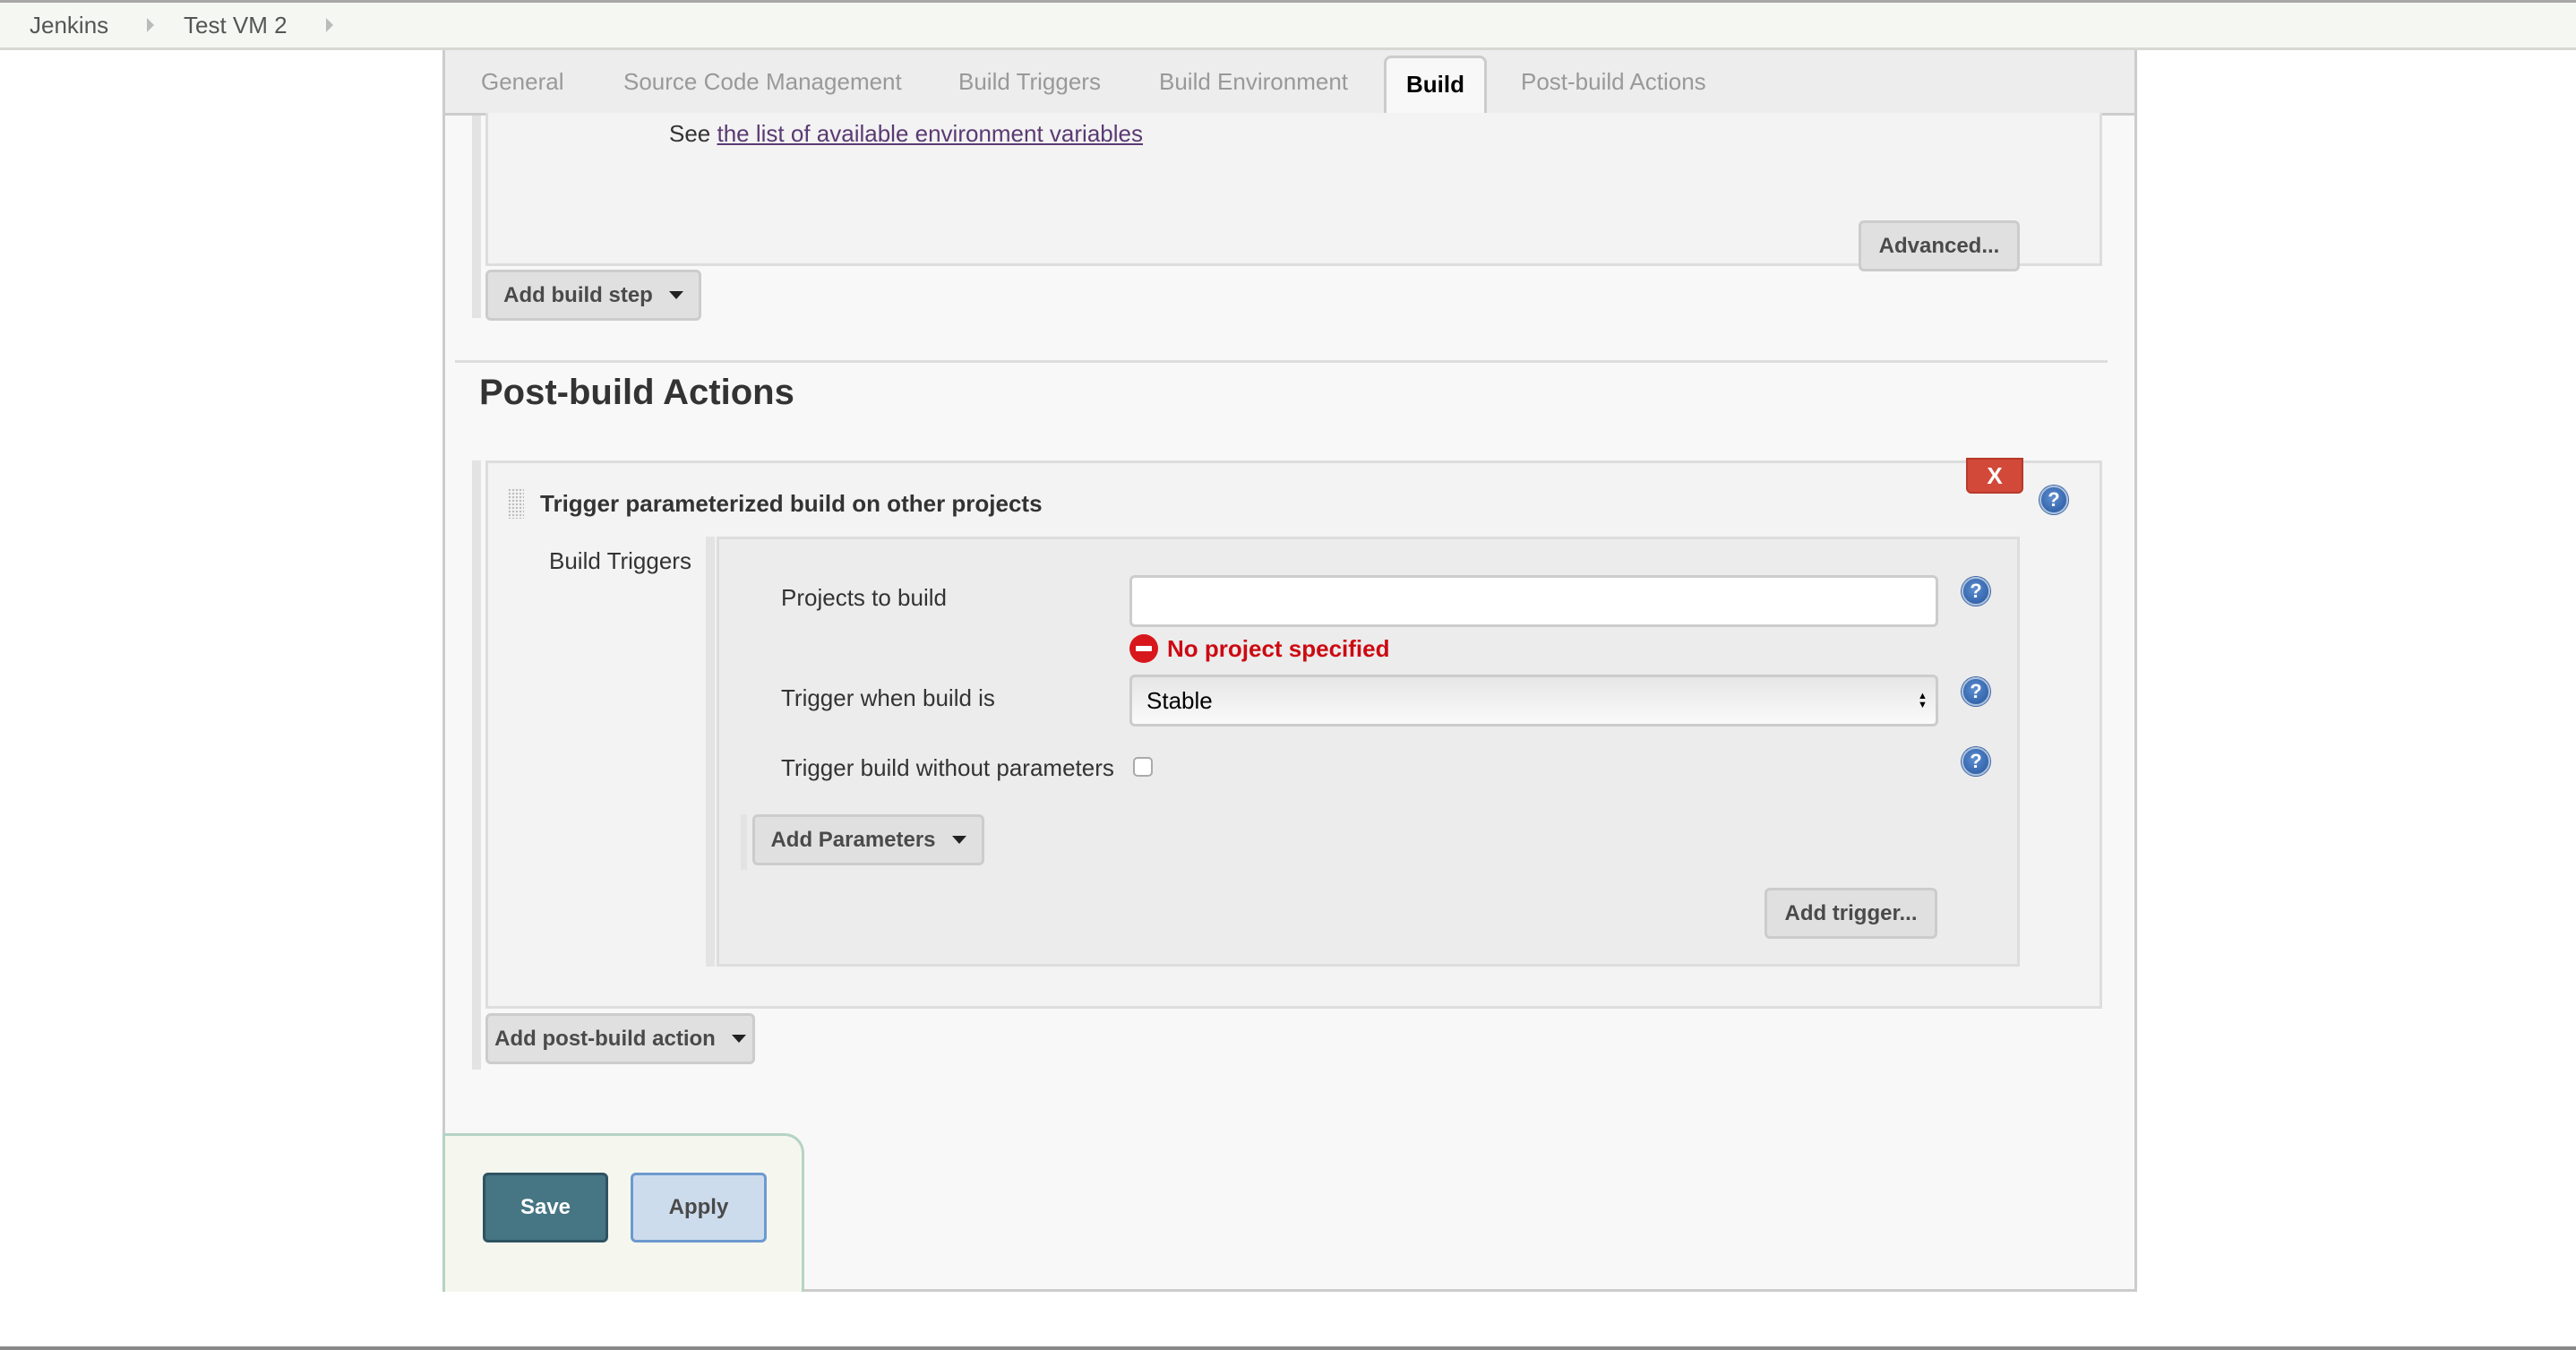 This screenshot has width=2576, height=1350. I want to click on triggers-bar, so click(710, 752).